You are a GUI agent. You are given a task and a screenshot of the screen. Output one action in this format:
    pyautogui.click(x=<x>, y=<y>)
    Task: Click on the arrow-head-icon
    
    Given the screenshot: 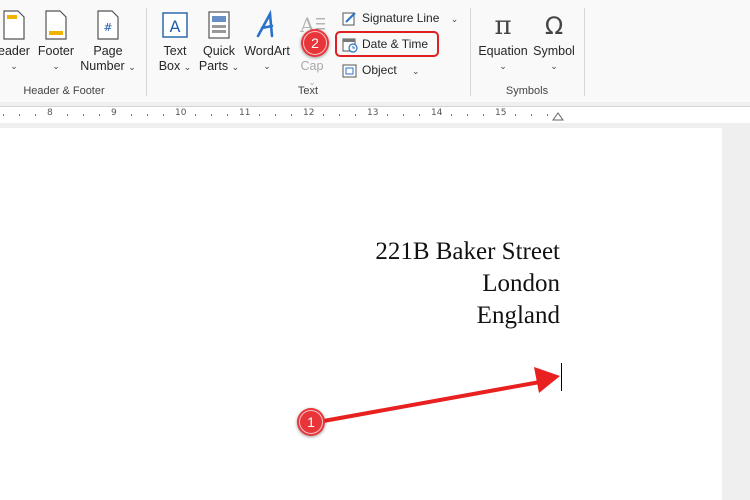 What is the action you would take?
    pyautogui.click(x=547, y=380)
    